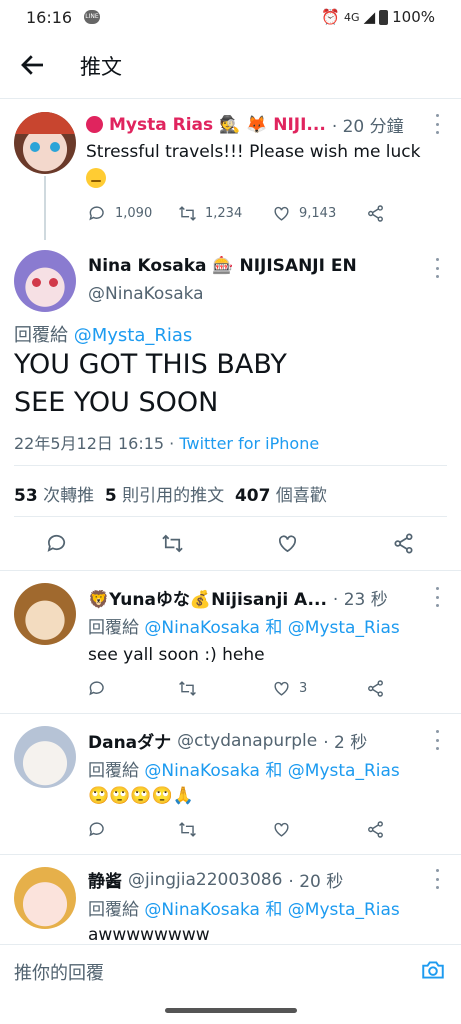  I want to click on reply-to-link: @Mysta_Rias, so click(133, 335).